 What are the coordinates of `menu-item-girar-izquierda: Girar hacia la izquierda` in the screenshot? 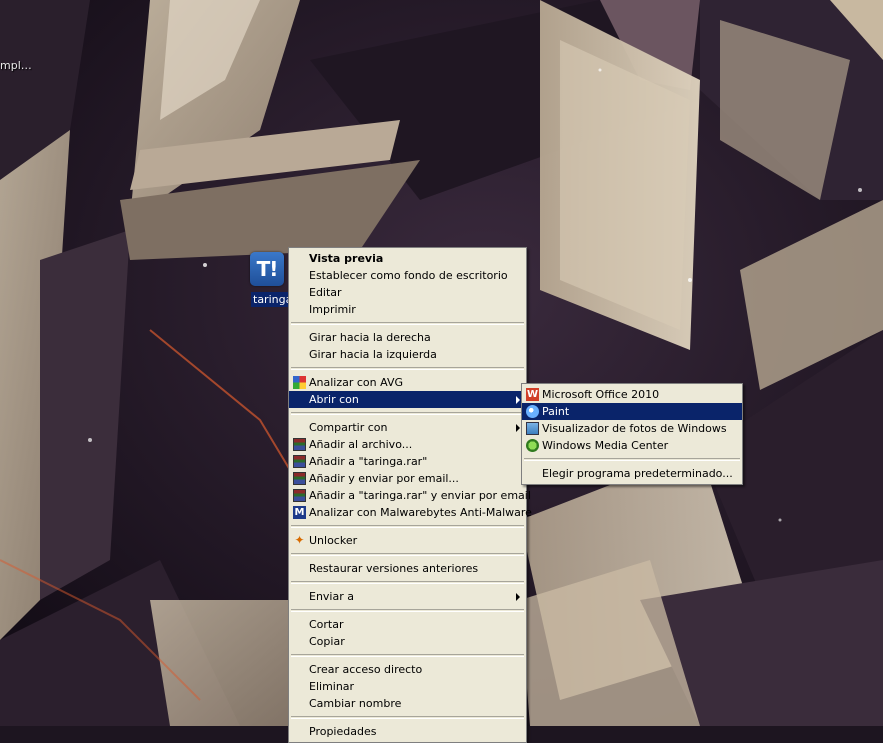 It's located at (407, 354).